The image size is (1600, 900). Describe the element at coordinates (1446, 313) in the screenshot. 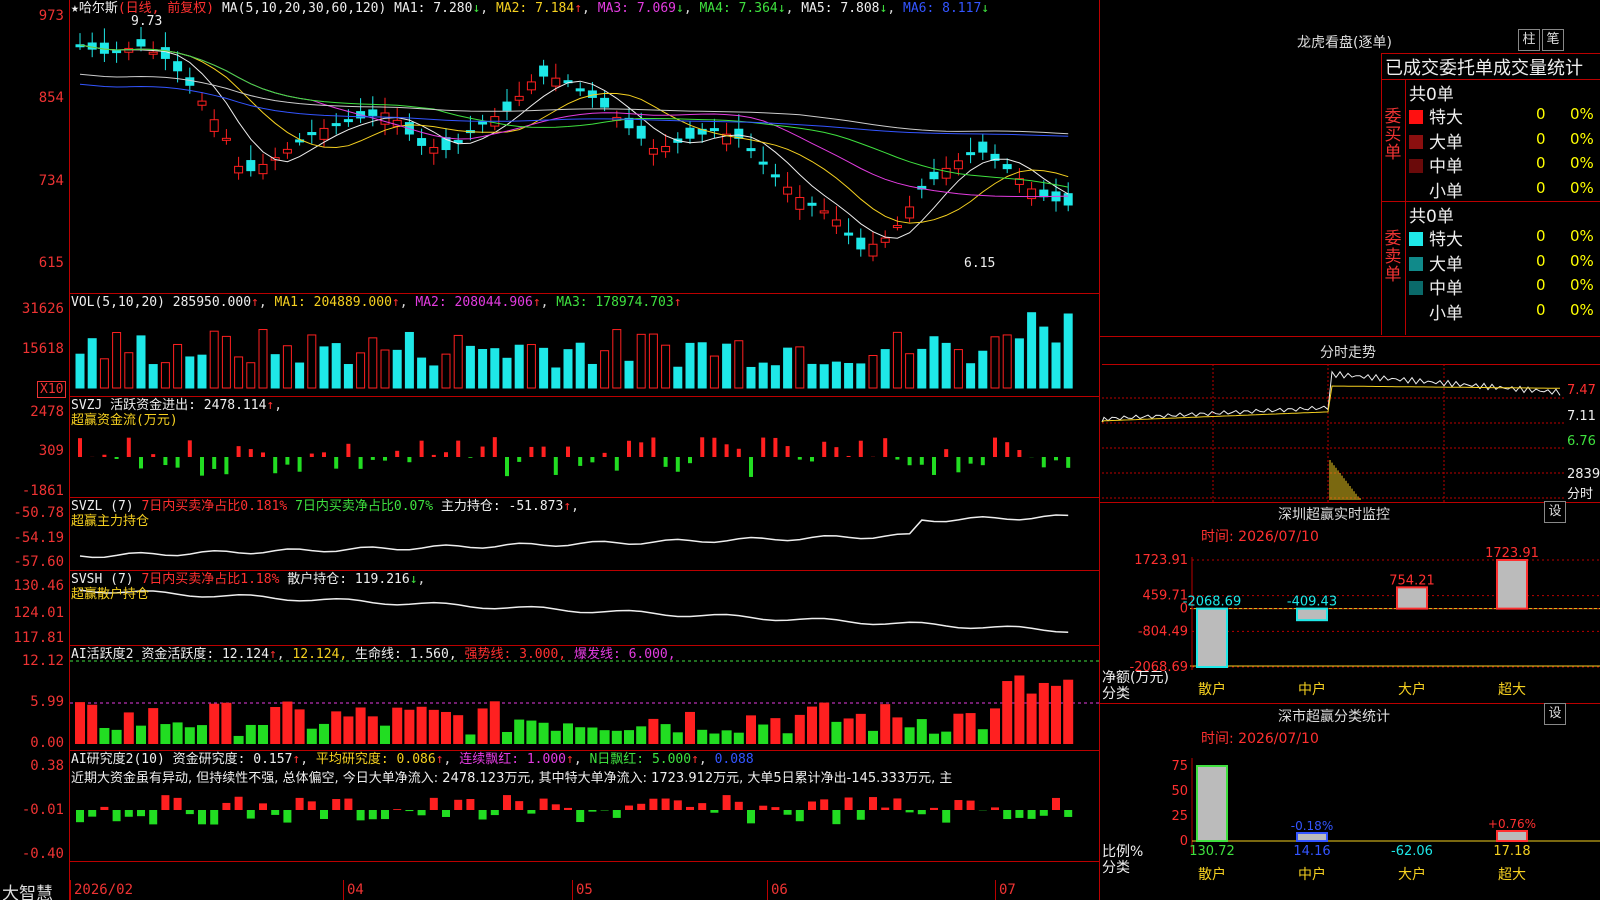

I see `sell-row-name: 小单` at that location.